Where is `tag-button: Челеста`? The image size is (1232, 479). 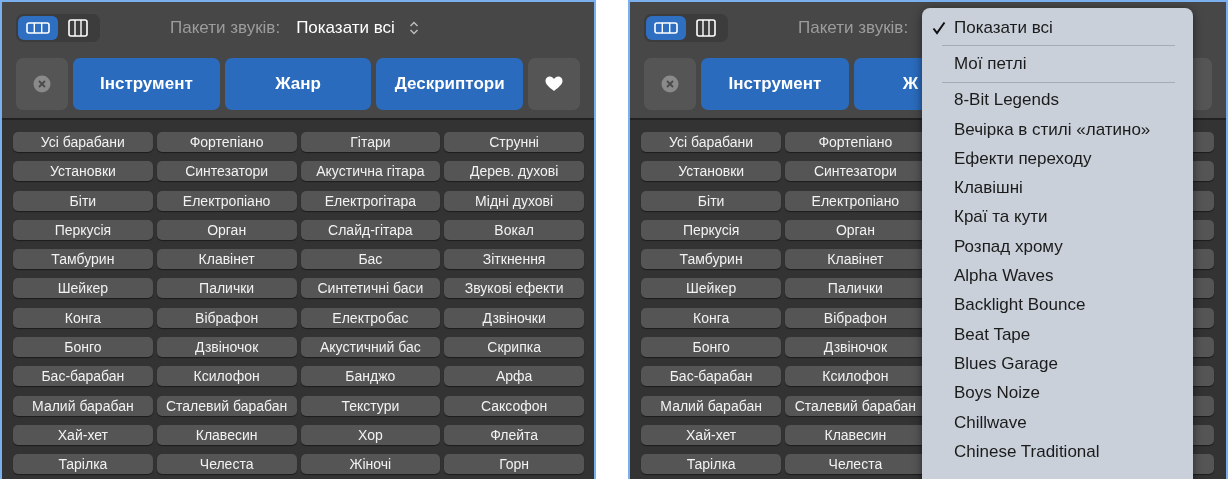
tag-button: Челеста is located at coordinates (226, 464).